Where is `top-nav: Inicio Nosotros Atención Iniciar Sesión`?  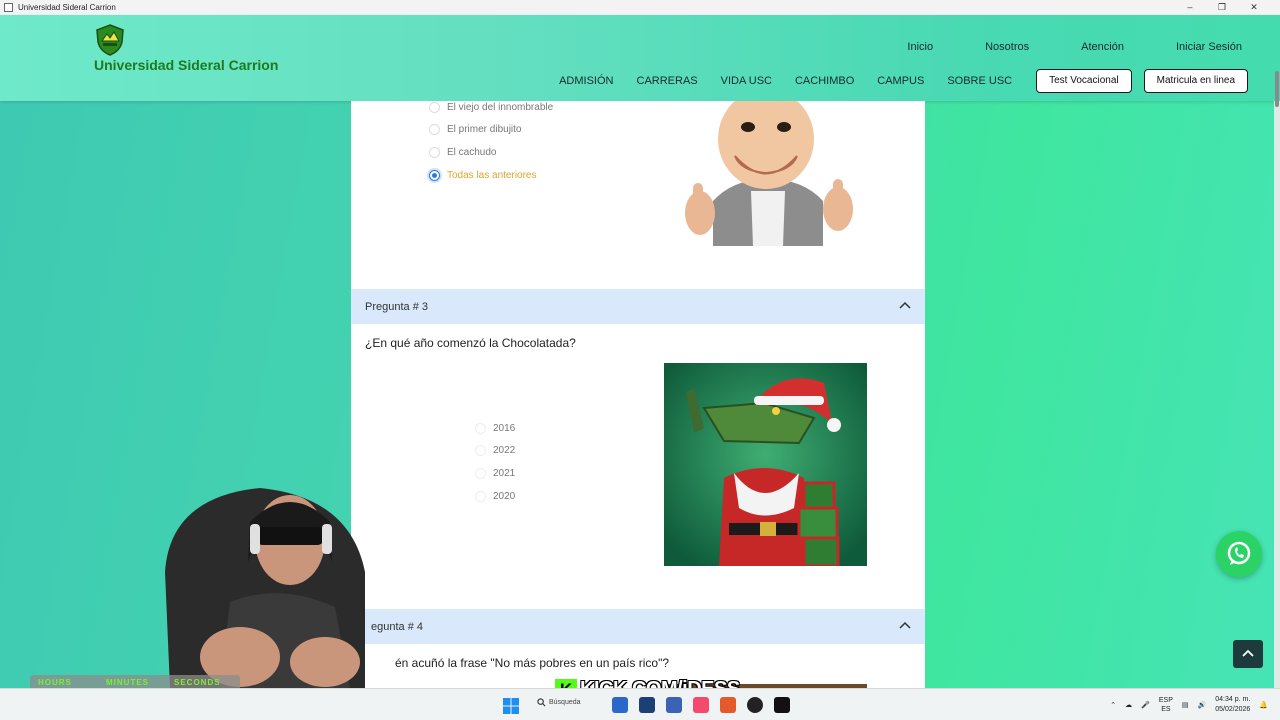 top-nav: Inicio Nosotros Atención Iniciar Sesión is located at coordinates (1048, 47).